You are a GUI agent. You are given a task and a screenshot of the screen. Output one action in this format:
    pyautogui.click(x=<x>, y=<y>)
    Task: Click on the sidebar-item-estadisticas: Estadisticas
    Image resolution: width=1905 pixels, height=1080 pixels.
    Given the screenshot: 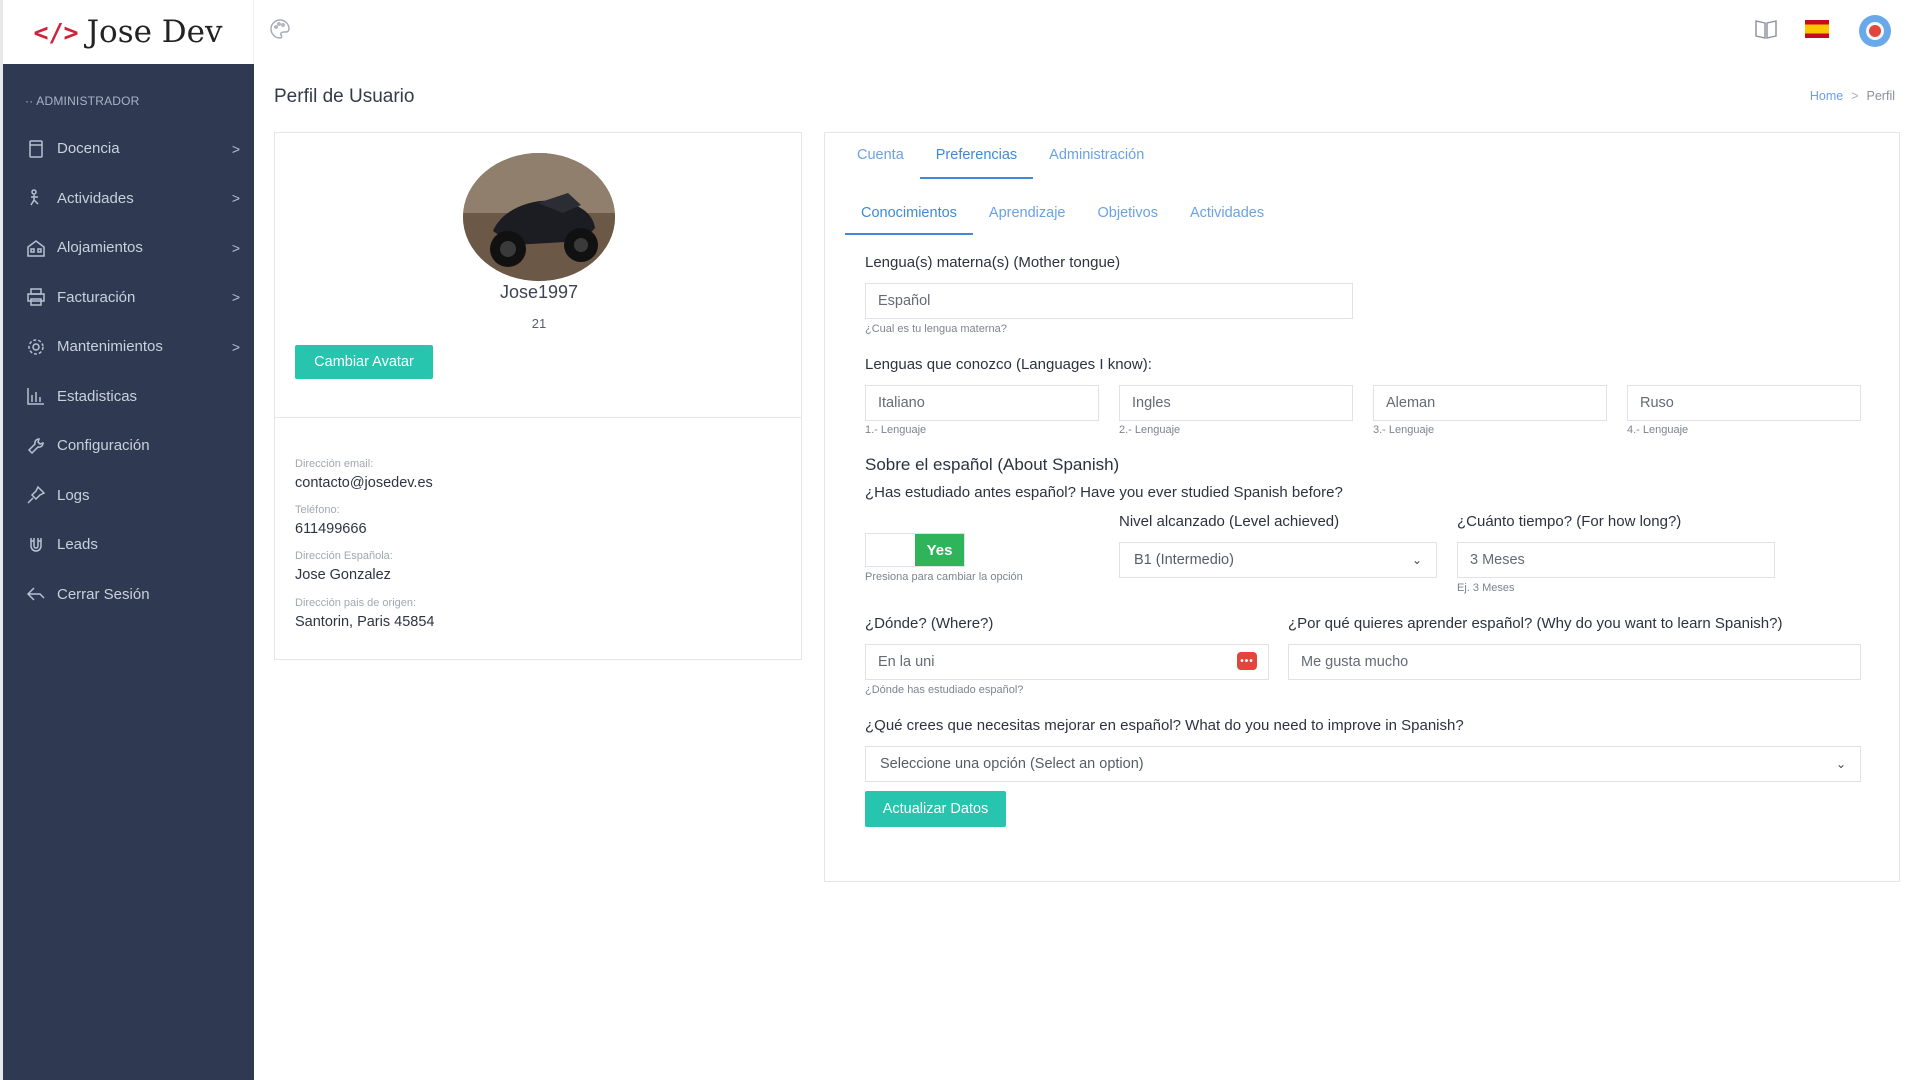 What is the action you would take?
    pyautogui.click(x=128, y=397)
    